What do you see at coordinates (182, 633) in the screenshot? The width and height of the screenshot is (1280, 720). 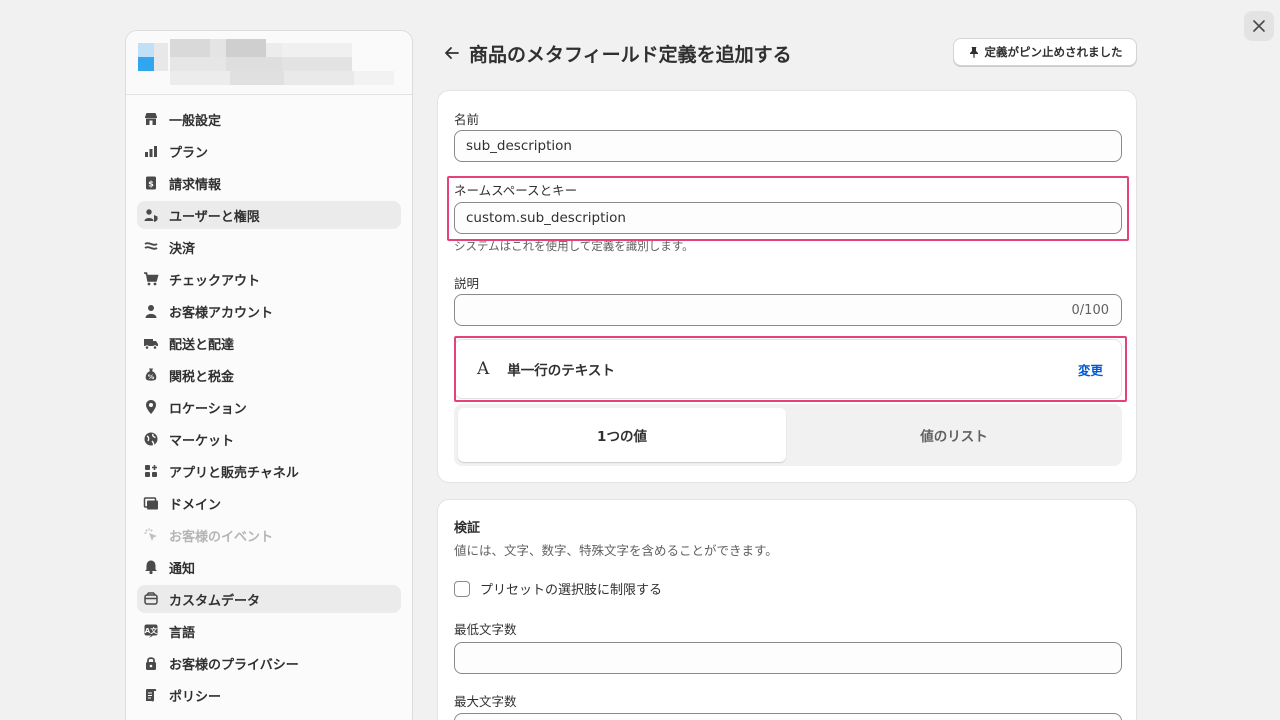 I see `sidebar-item-label: 言語` at bounding box center [182, 633].